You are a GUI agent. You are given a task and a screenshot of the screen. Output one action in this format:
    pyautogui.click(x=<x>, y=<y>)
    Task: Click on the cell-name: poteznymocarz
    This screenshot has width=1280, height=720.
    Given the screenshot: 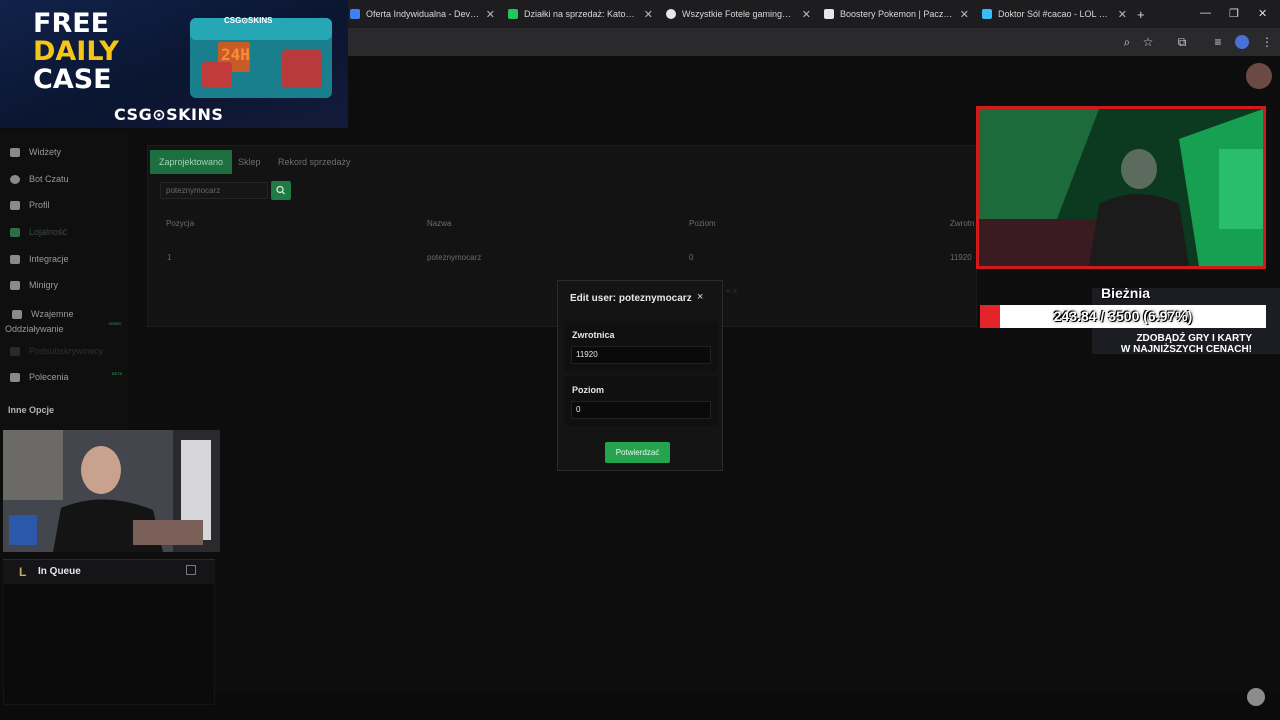 What is the action you would take?
    pyautogui.click(x=454, y=257)
    